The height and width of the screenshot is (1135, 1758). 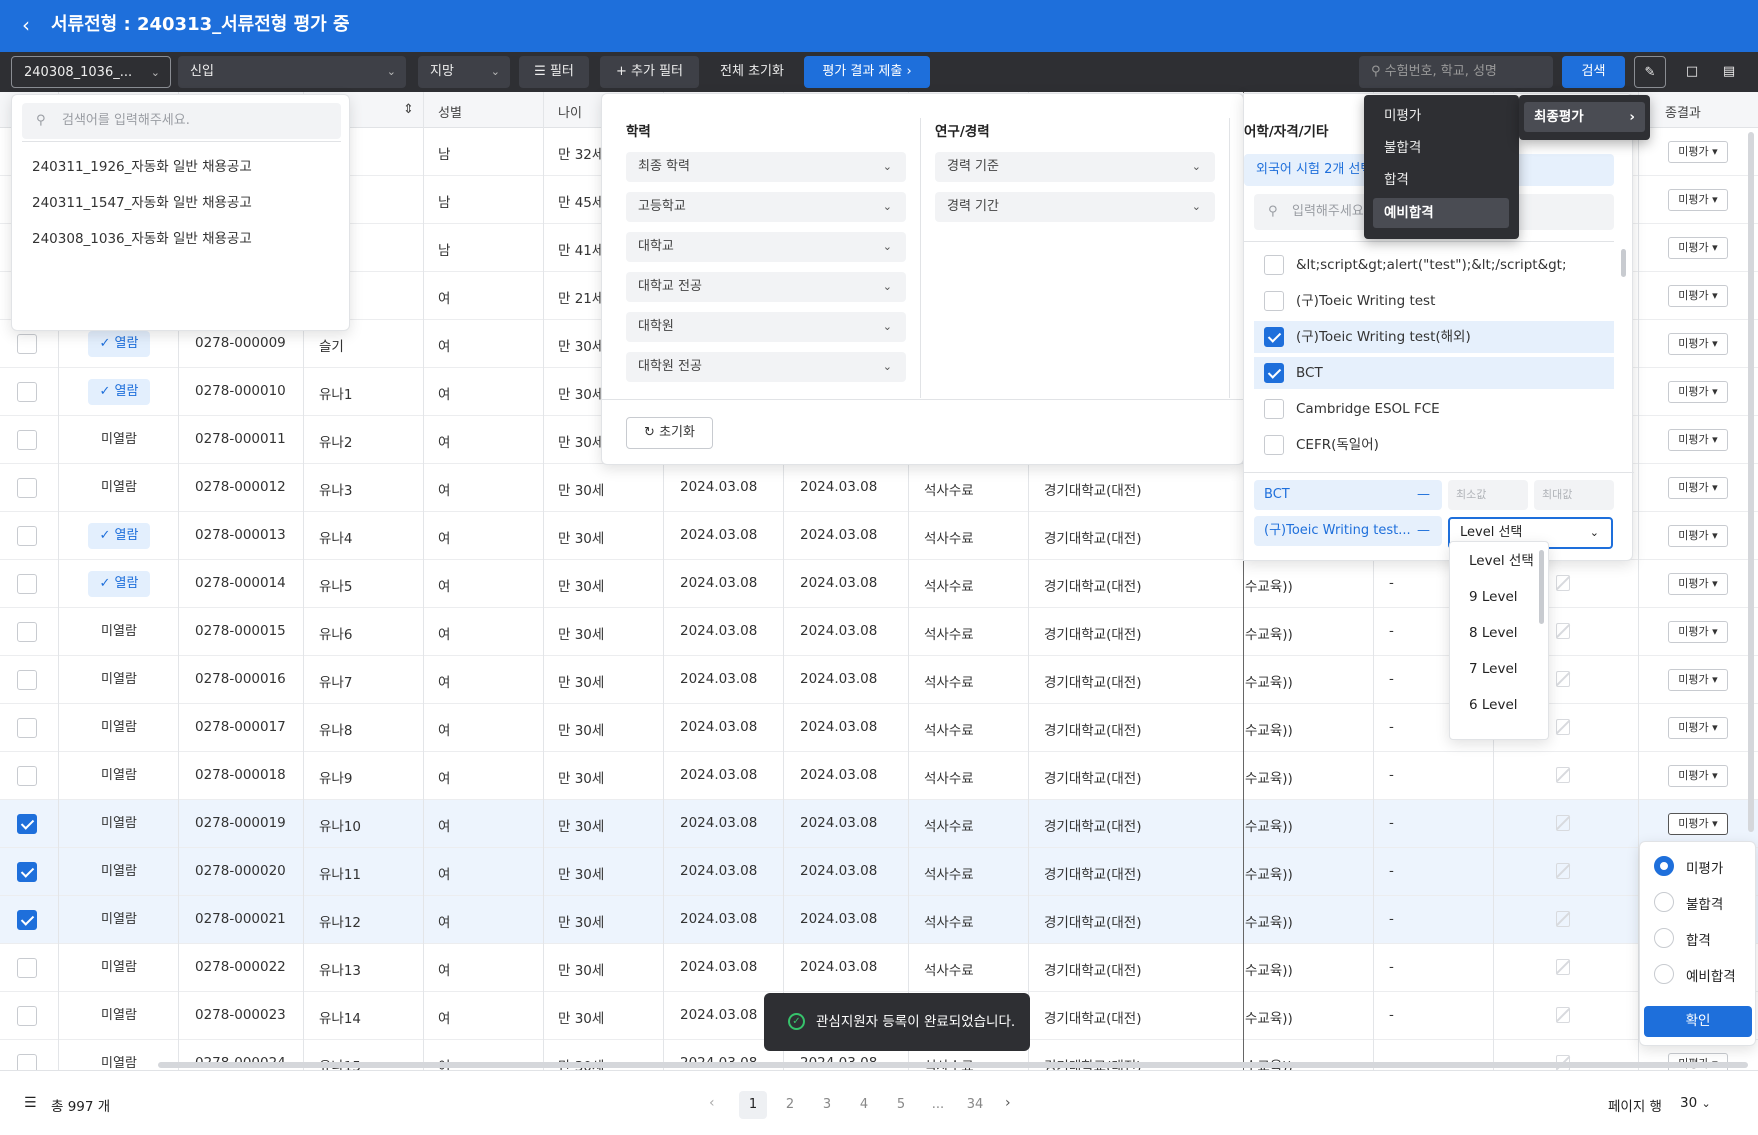 What do you see at coordinates (1402, 116) in the screenshot?
I see `menu-item: 미평가` at bounding box center [1402, 116].